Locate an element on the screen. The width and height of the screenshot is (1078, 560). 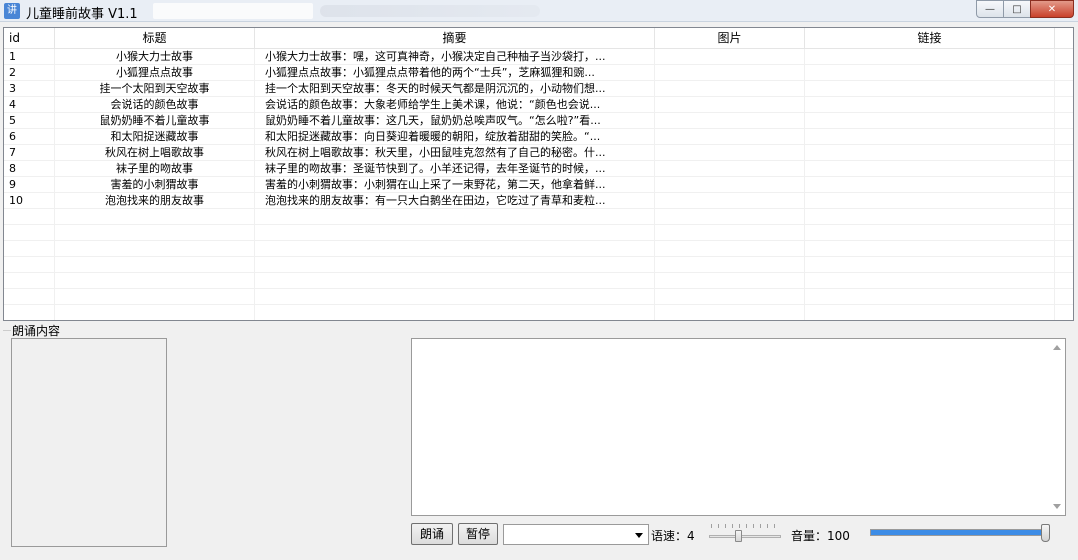
read-button: 朗诵 is located at coordinates (432, 534).